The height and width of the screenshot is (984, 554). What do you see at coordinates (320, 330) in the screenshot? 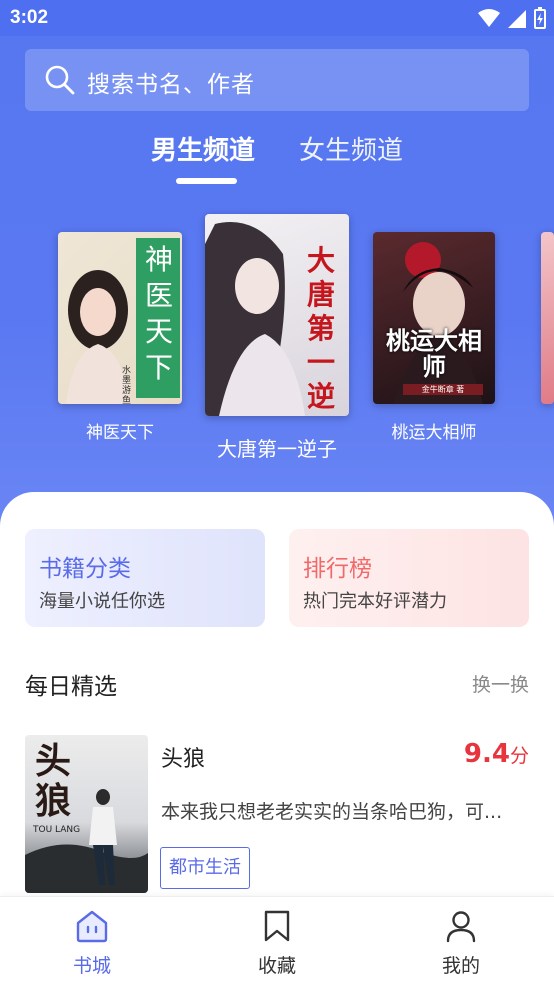
I see `book-cover-title: 大唐第一逆子` at bounding box center [320, 330].